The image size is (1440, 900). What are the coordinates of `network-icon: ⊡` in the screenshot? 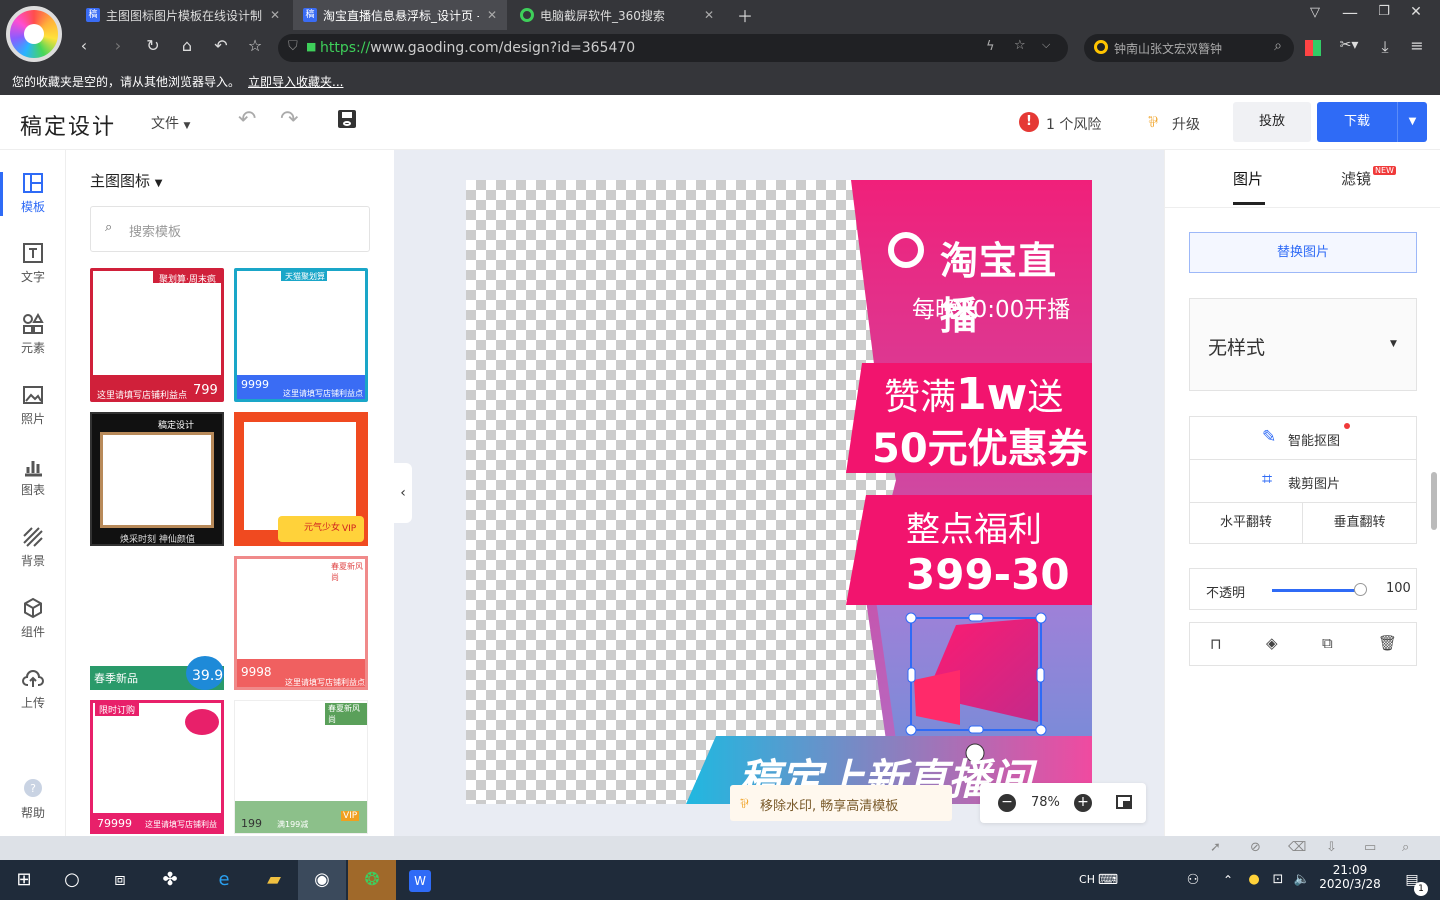 It's located at (1278, 880).